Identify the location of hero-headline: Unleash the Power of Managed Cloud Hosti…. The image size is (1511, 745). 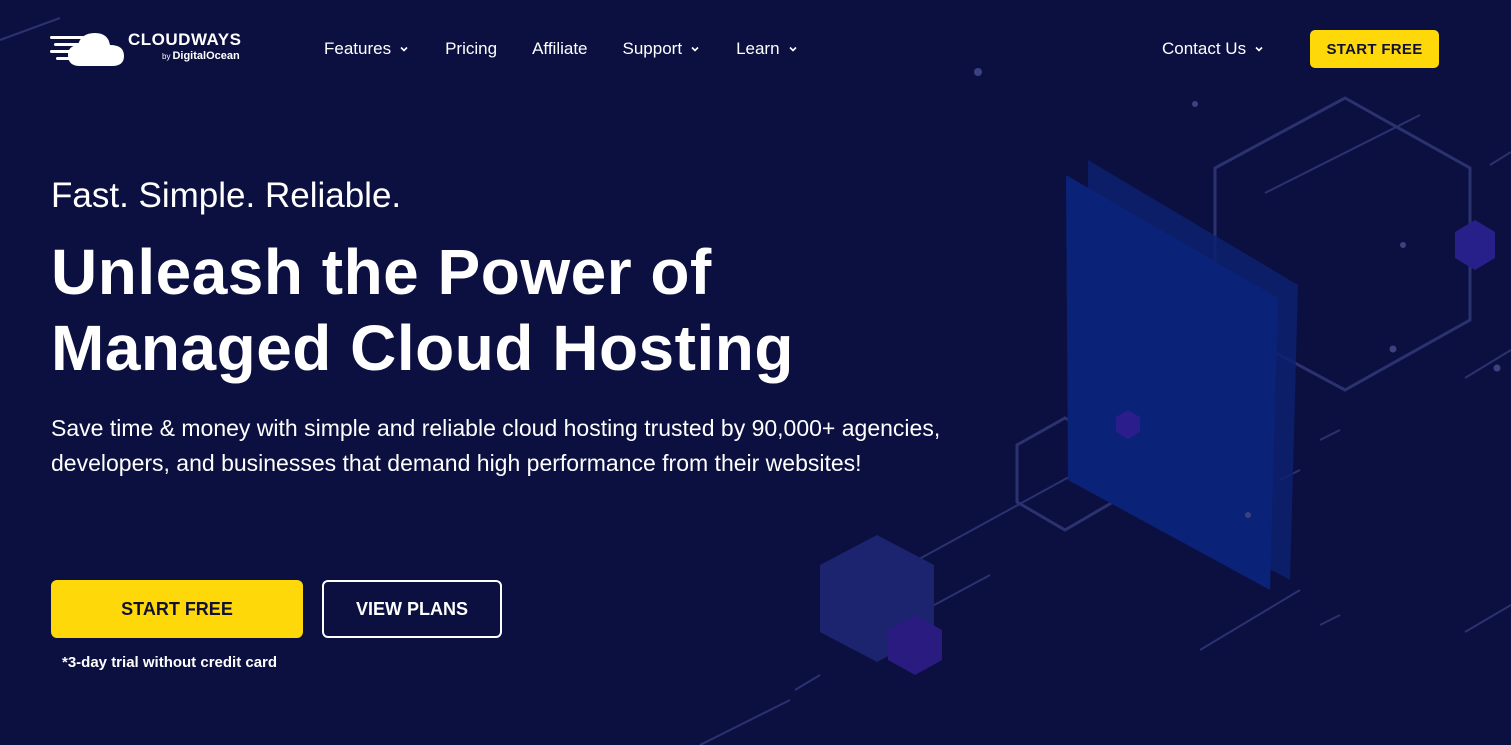
(491, 310).